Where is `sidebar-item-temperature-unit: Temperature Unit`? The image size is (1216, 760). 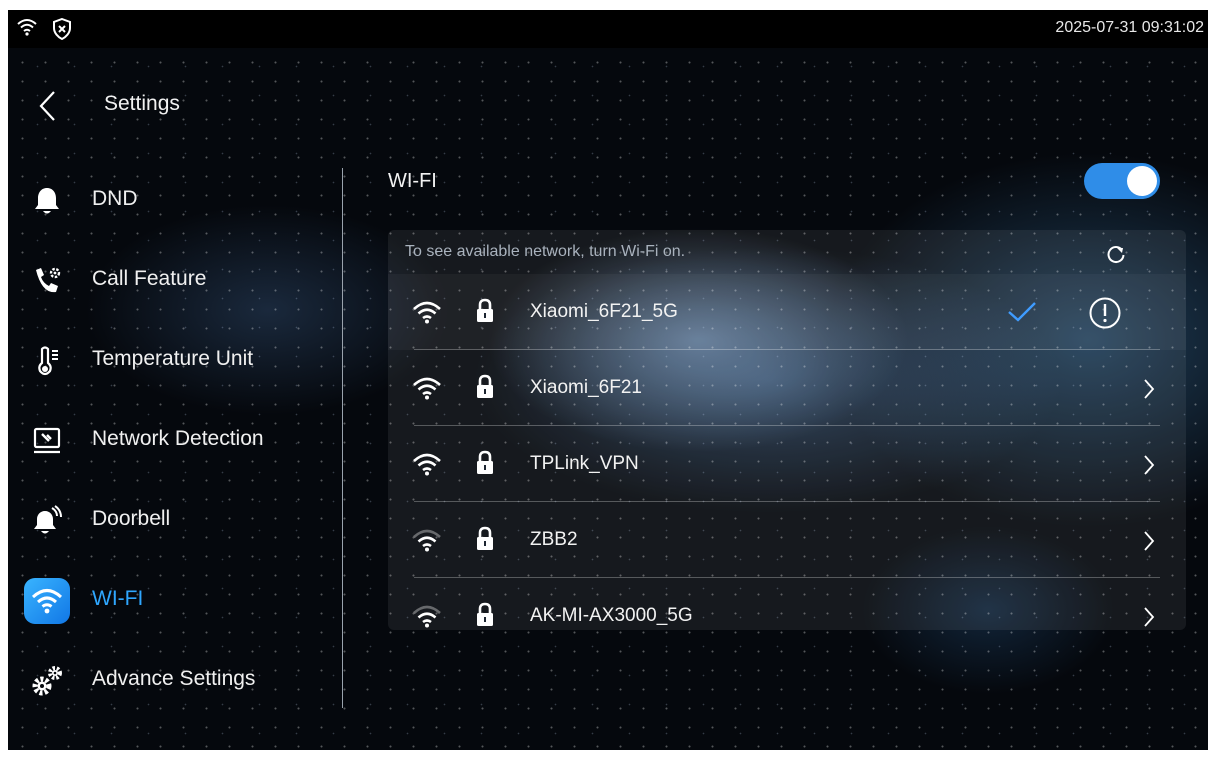
sidebar-item-temperature-unit: Temperature Unit is located at coordinates (173, 360).